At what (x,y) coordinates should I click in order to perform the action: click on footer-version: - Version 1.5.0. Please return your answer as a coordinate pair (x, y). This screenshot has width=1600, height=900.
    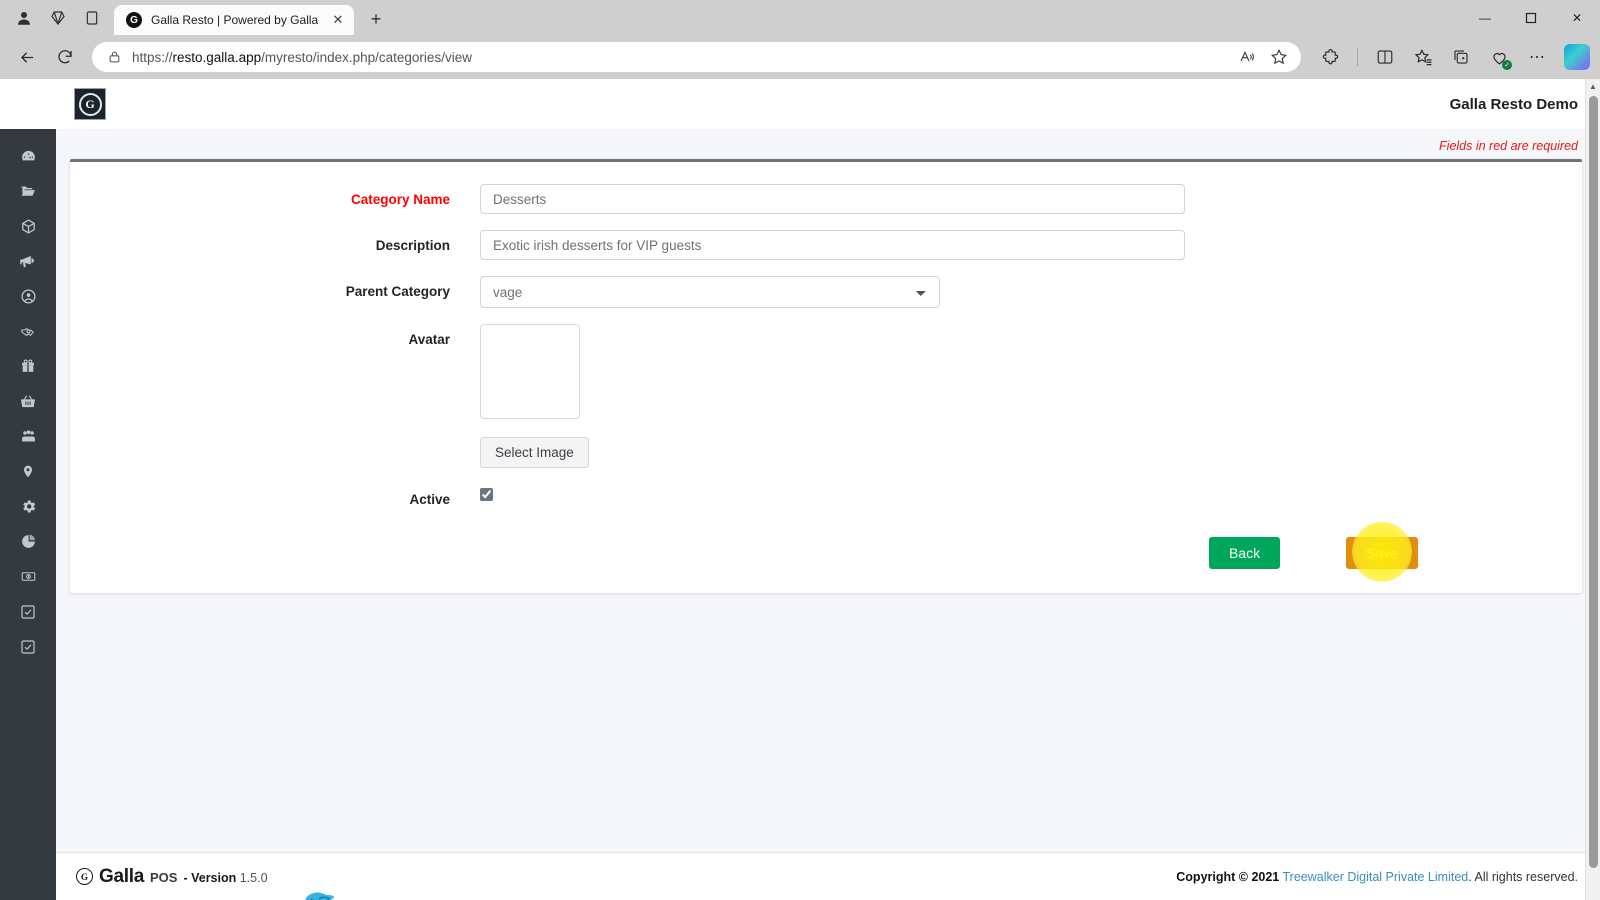
    Looking at the image, I should click on (225, 877).